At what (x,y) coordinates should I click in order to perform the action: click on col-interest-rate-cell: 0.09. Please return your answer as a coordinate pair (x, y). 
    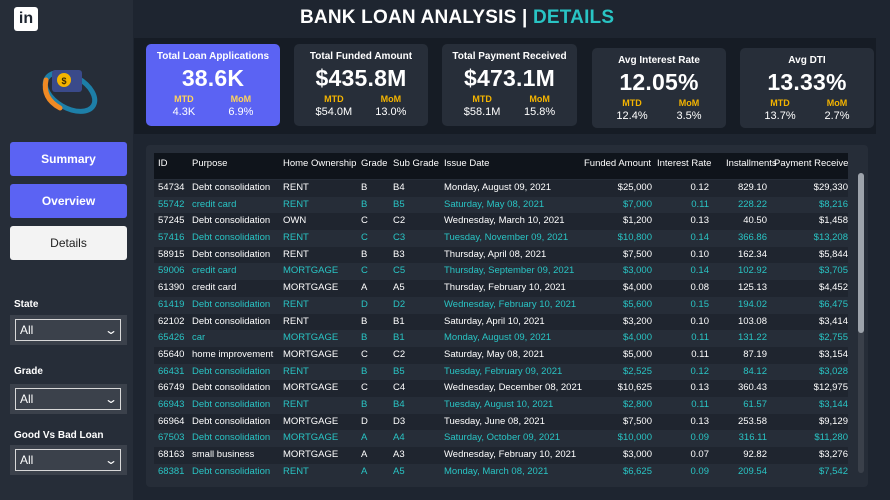
    Looking at the image, I should click on (700, 438).